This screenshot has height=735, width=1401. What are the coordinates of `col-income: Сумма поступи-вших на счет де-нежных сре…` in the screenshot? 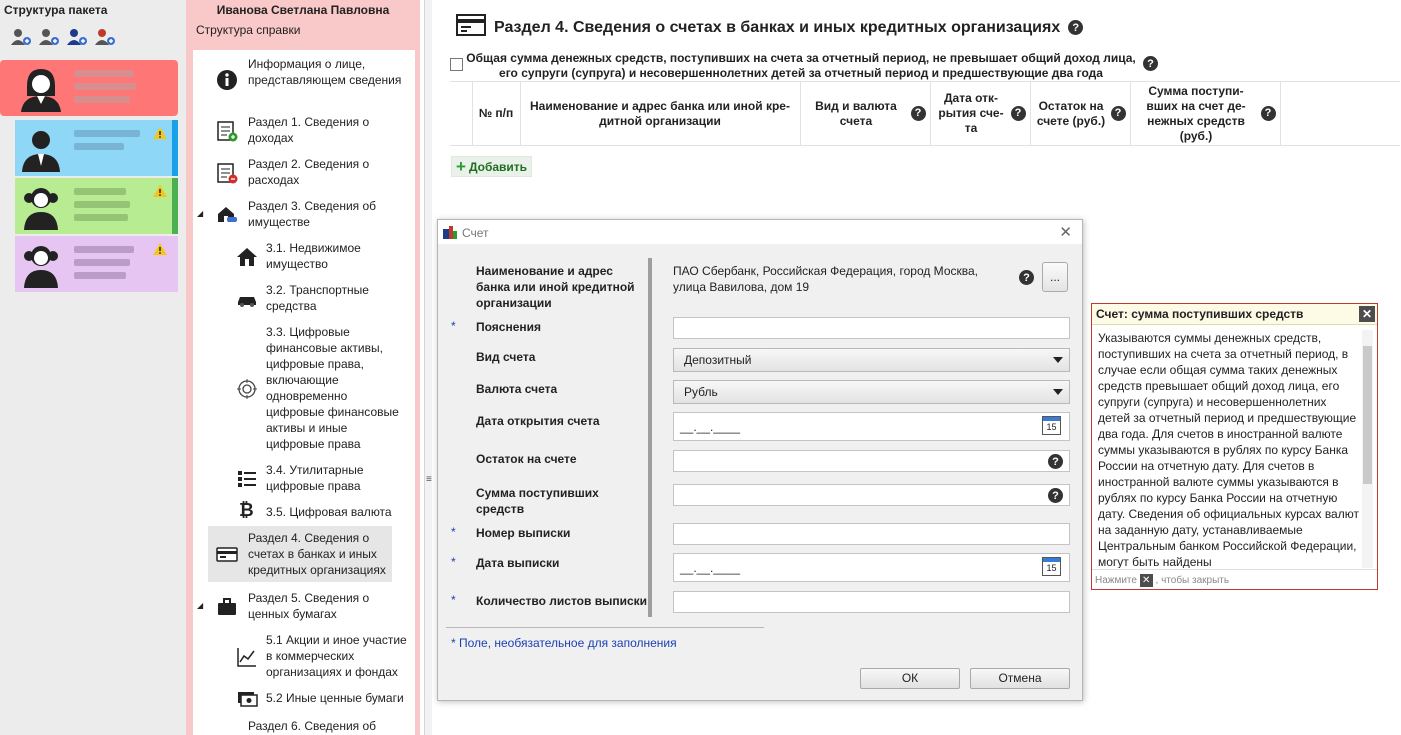 It's located at (1204, 113).